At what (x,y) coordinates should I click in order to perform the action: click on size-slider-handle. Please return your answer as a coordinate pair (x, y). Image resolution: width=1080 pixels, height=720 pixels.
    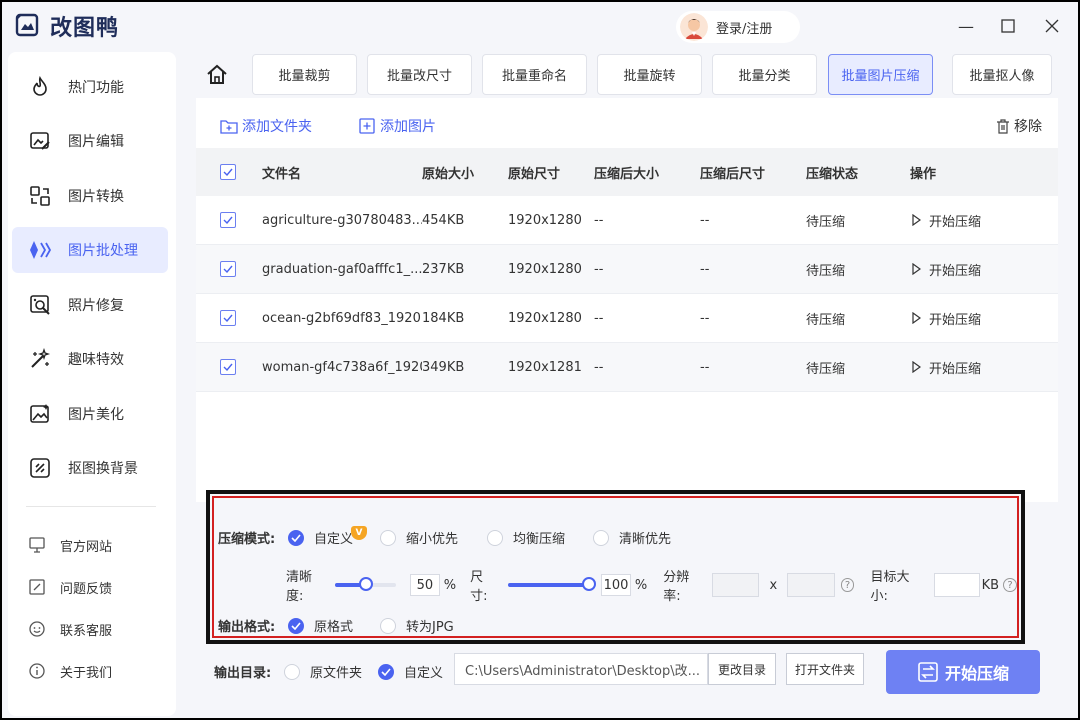
    Looking at the image, I should click on (589, 584).